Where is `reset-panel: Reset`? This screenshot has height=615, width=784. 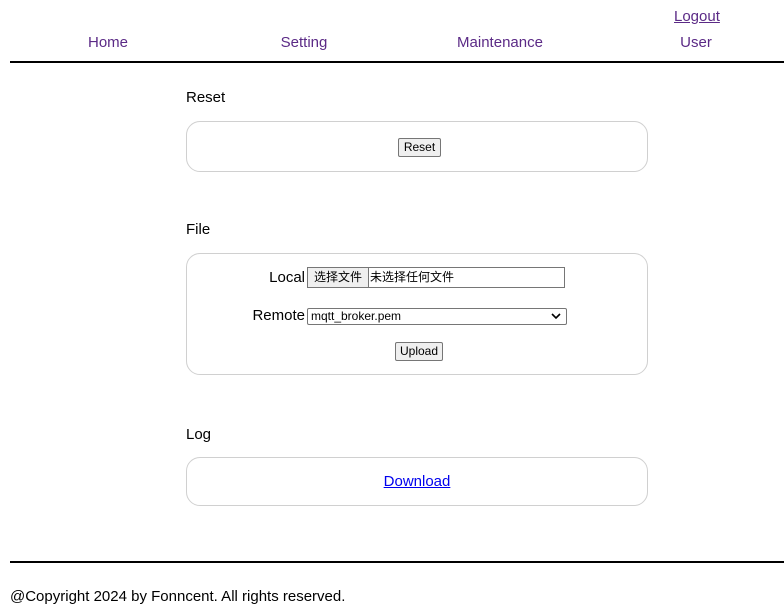
reset-panel: Reset is located at coordinates (417, 146).